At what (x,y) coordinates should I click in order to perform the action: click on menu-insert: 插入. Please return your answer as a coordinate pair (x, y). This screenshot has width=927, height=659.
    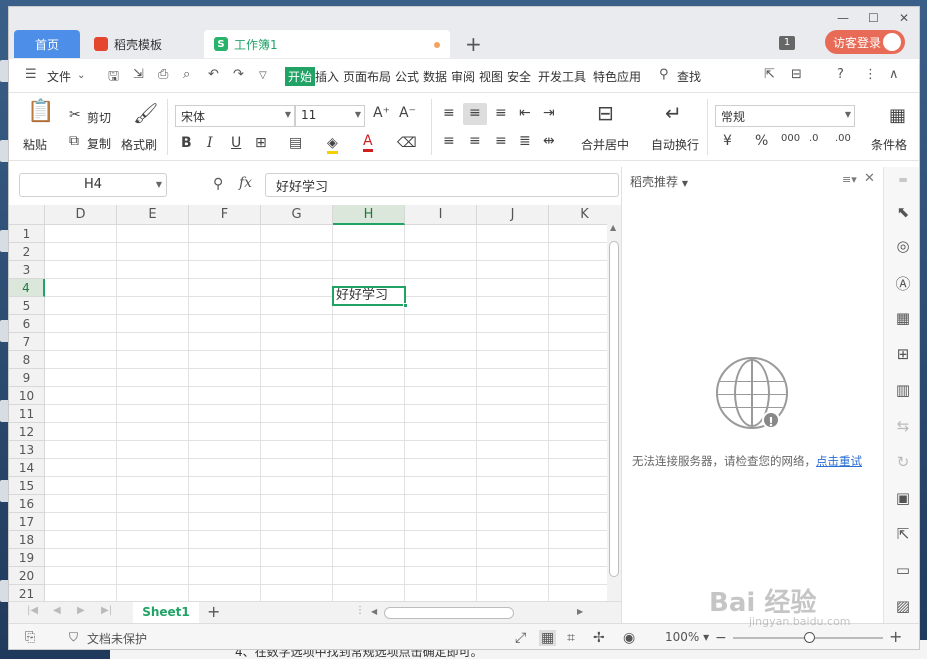
    Looking at the image, I should click on (327, 76).